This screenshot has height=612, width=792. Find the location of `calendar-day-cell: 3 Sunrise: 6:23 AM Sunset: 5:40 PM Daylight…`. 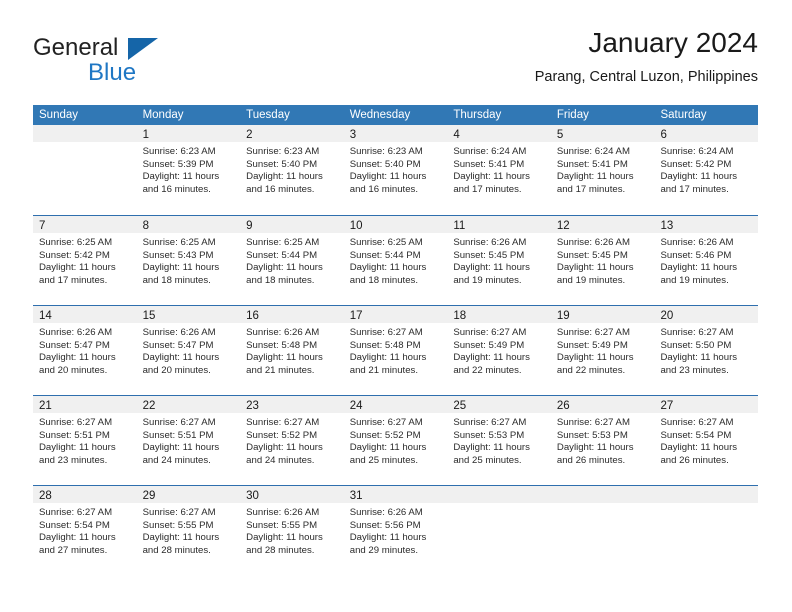

calendar-day-cell: 3 Sunrise: 6:23 AM Sunset: 5:40 PM Daylight… is located at coordinates (395, 170).